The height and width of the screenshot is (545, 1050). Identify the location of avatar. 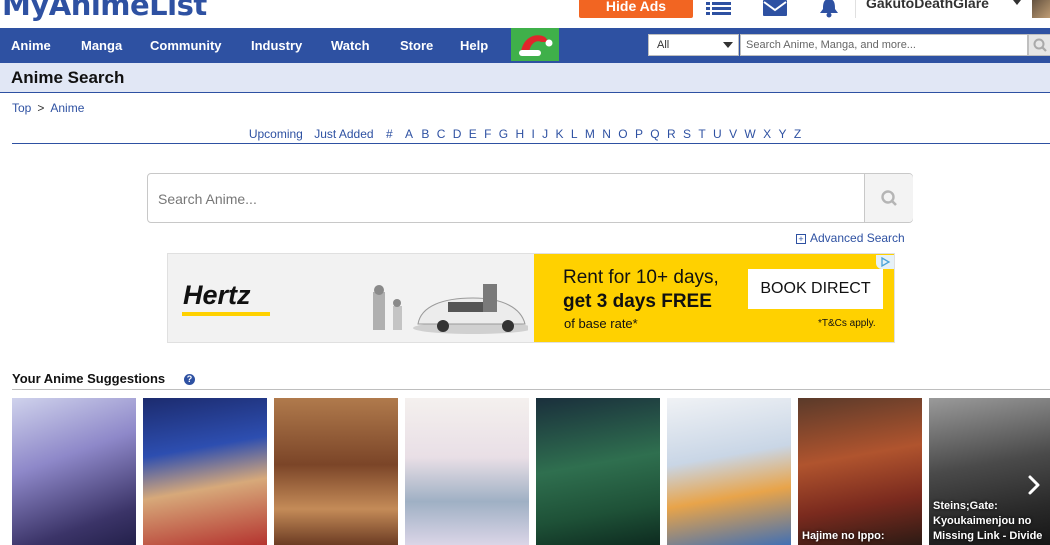
(1041, 9).